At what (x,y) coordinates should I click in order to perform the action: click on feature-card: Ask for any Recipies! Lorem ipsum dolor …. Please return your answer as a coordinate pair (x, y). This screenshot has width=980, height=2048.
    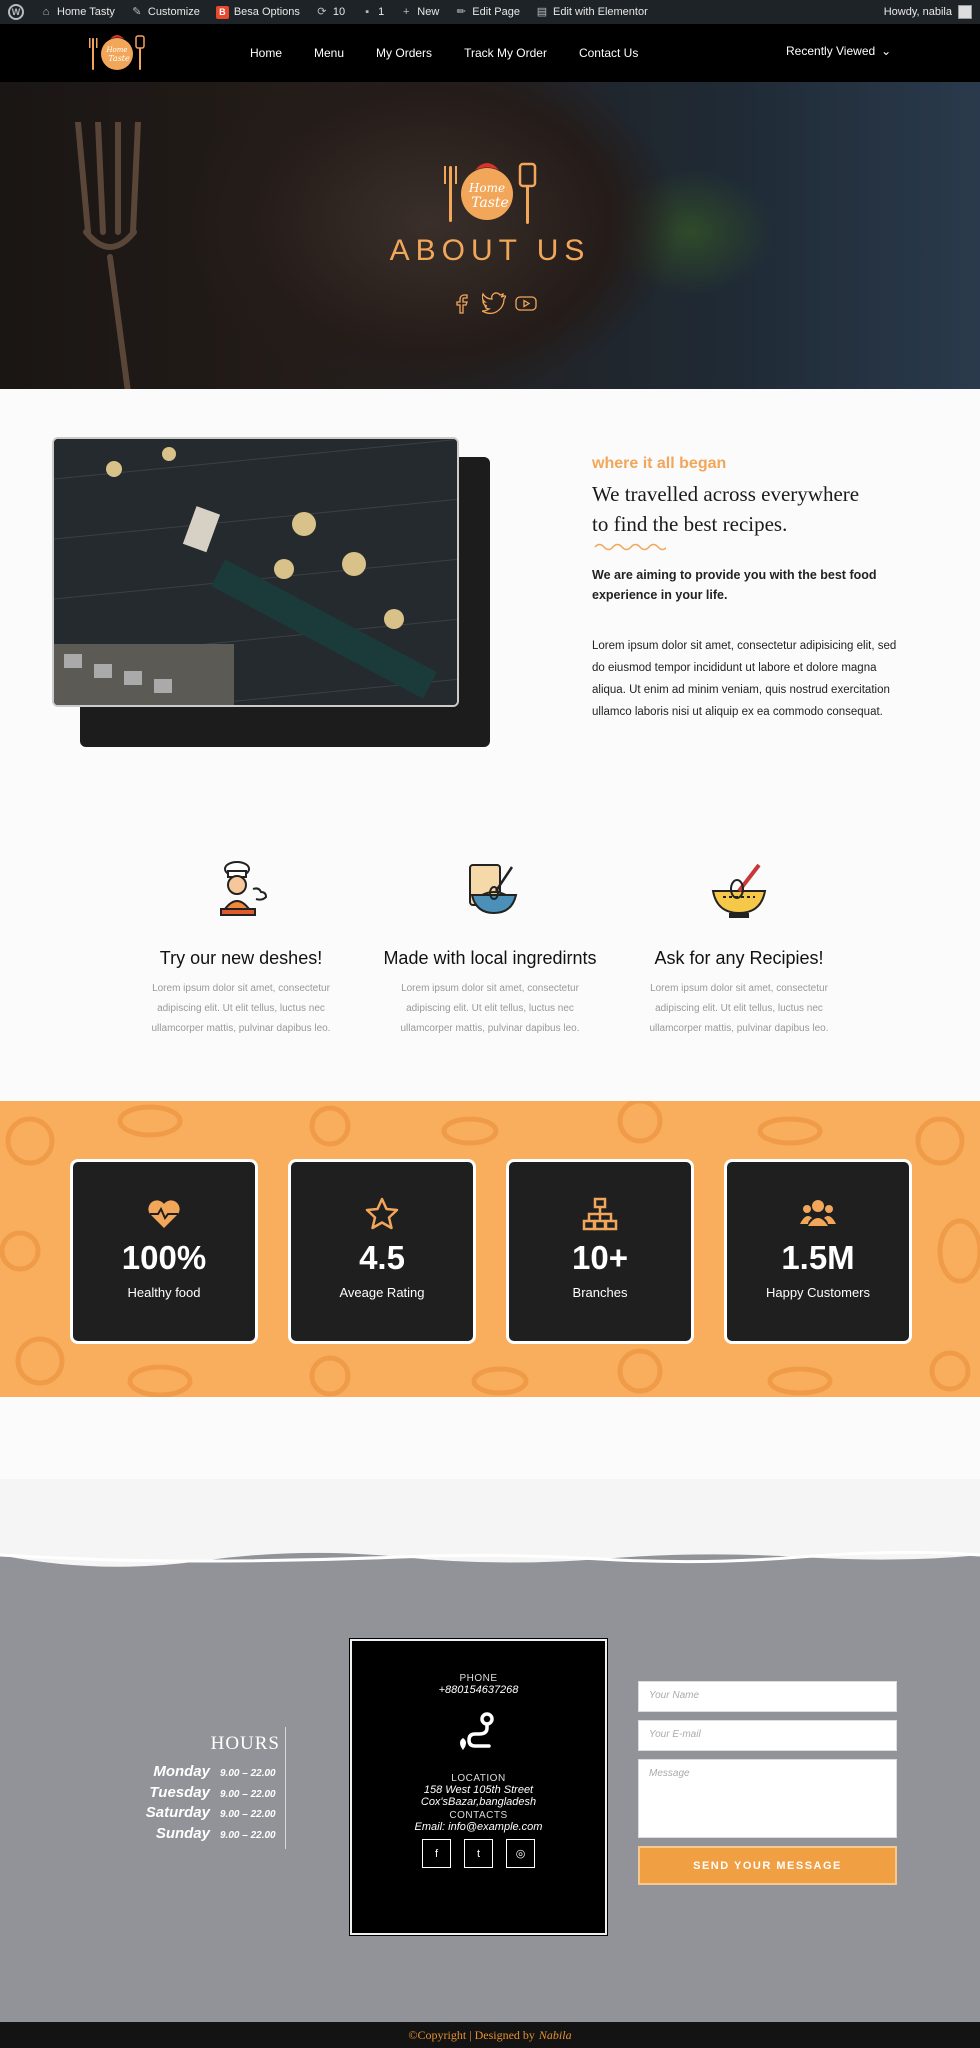
    Looking at the image, I should click on (739, 949).